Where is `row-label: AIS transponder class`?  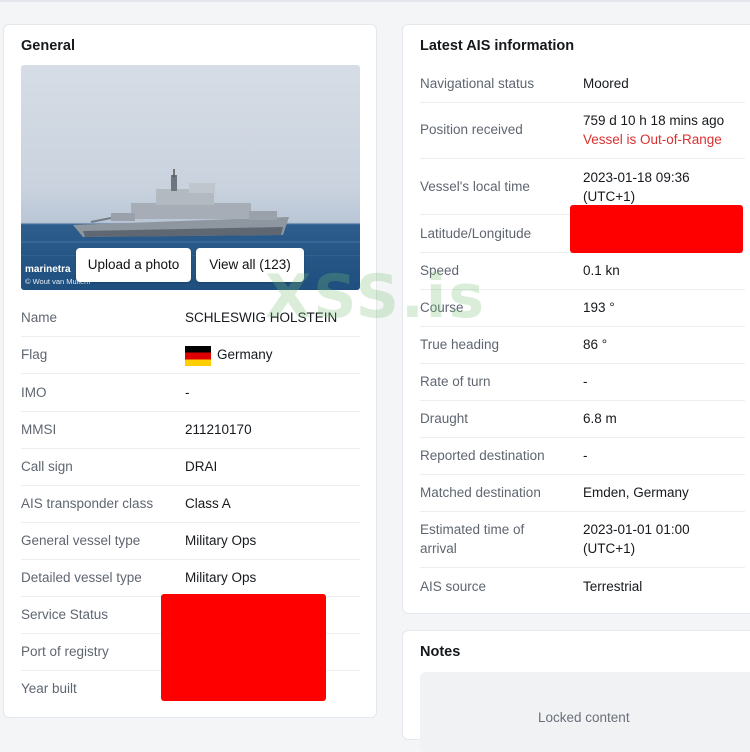 row-label: AIS transponder class is located at coordinates (87, 503).